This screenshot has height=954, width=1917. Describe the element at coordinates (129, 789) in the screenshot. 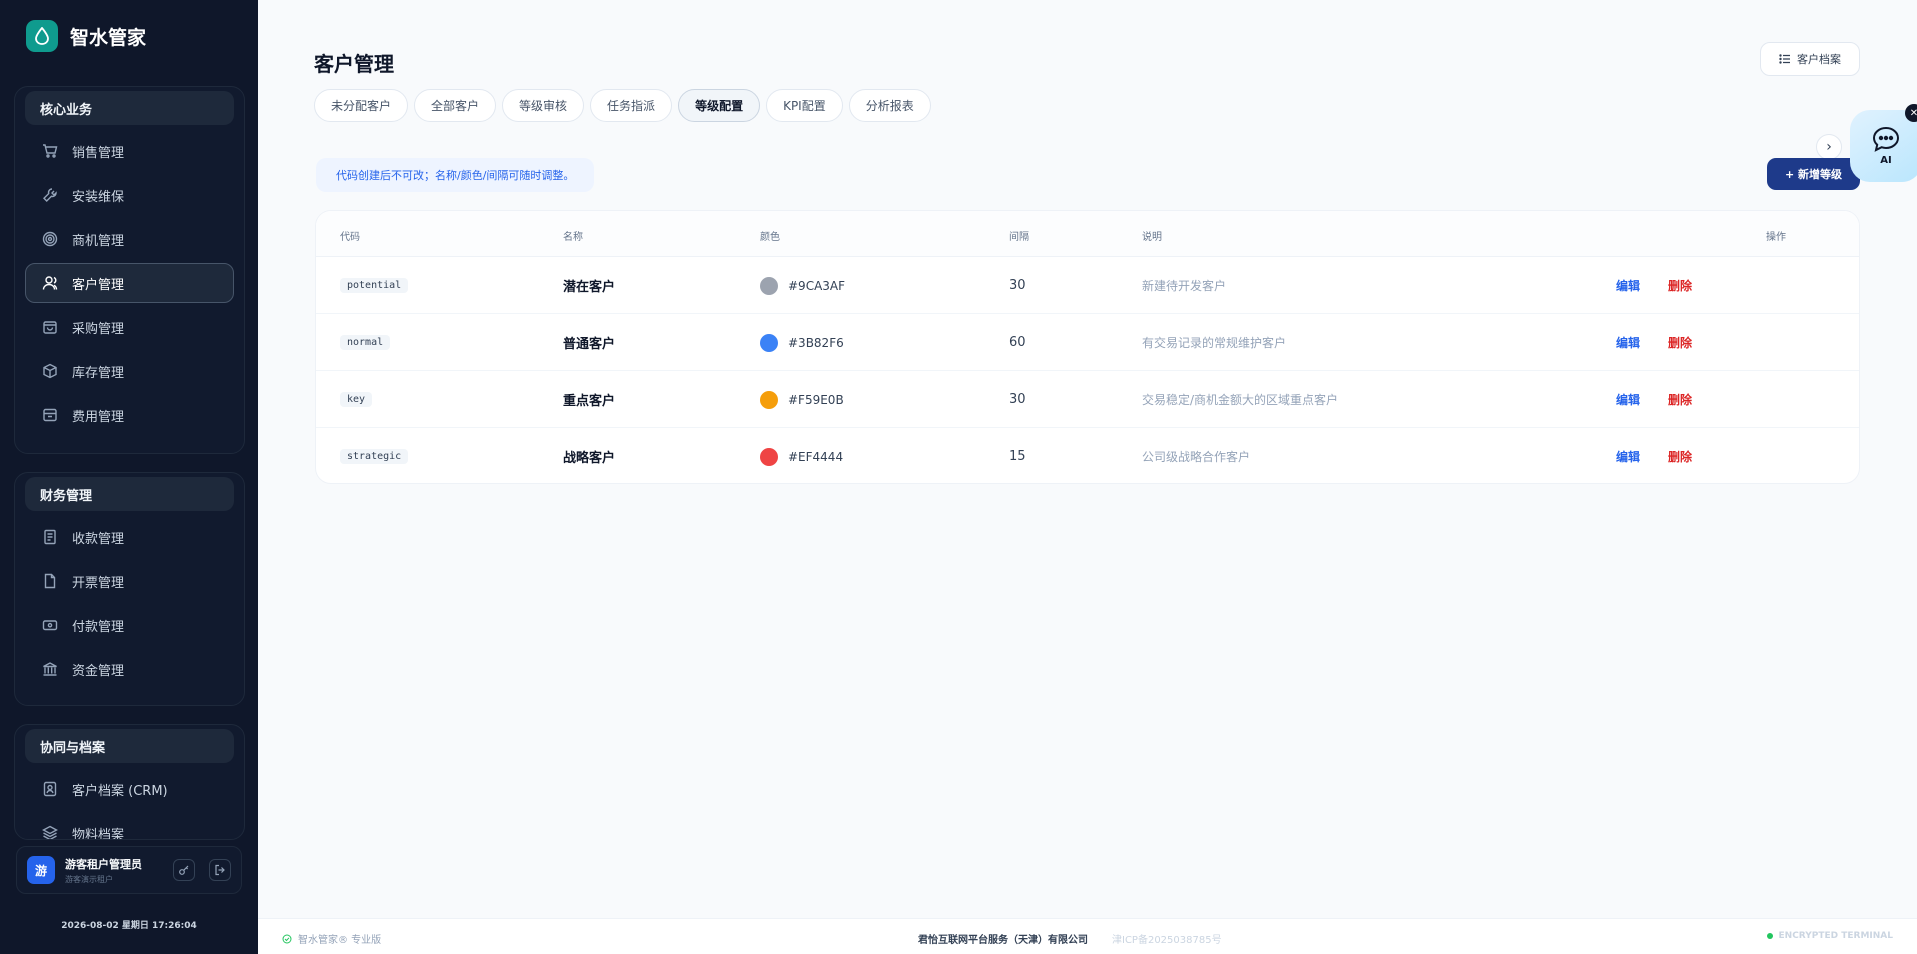

I see `sidebar-item-crm: 客户档案 (CRM)` at that location.